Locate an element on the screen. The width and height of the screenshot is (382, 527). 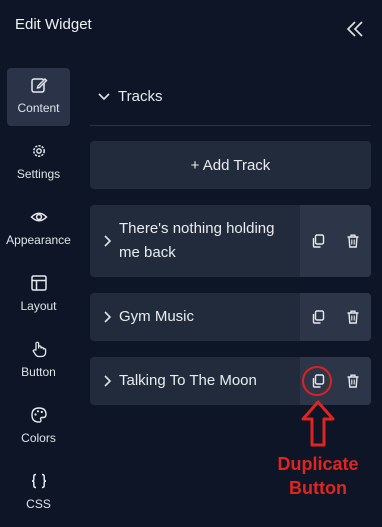
track-expand-toggle: There's nothing holding me back is located at coordinates (195, 241).